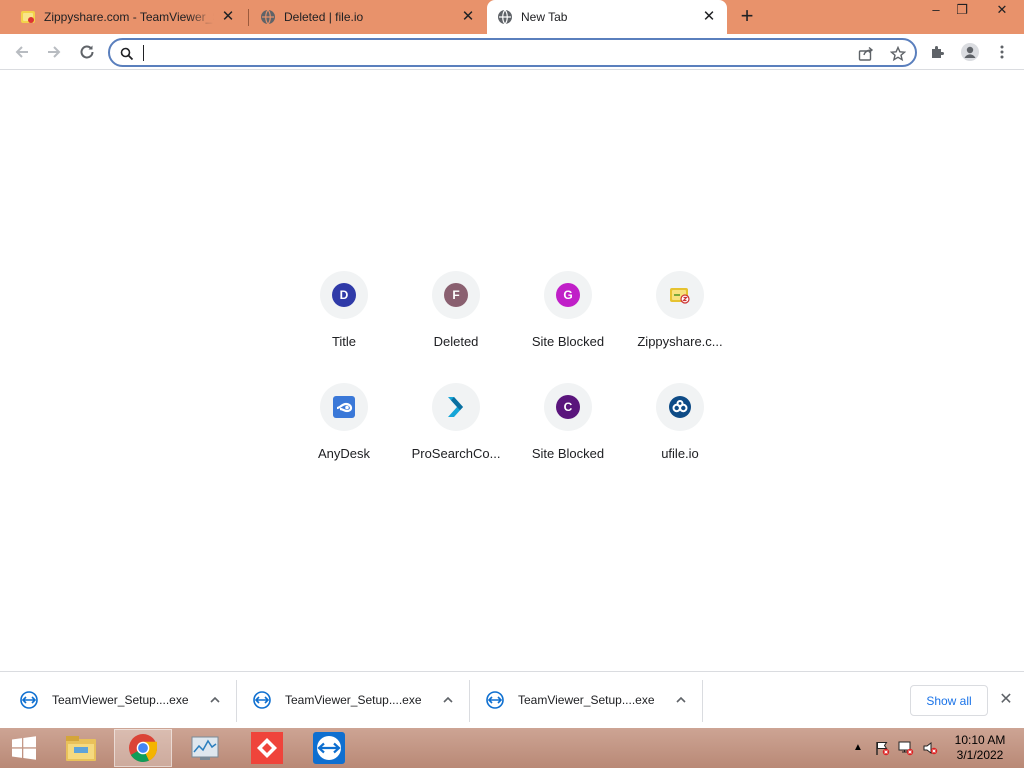  Describe the element at coordinates (344, 439) in the screenshot. I see `shortcut-anydesk: AnyDesk` at that location.